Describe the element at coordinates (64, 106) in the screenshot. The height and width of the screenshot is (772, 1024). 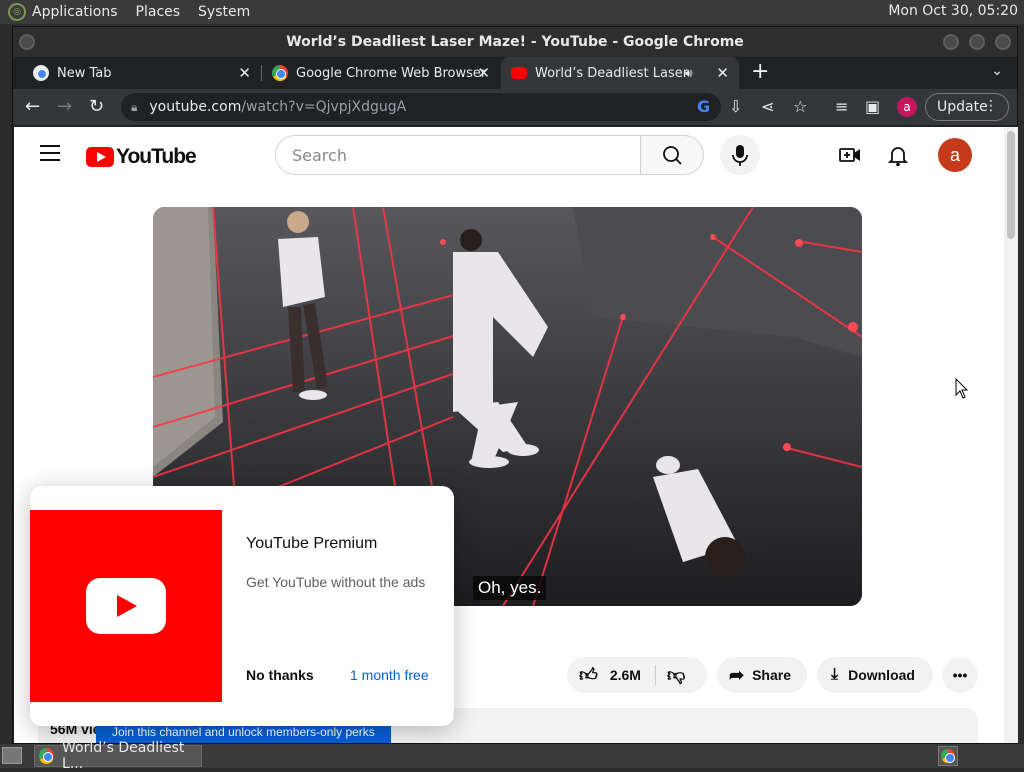
I see `forward-arrow-icon: →` at that location.